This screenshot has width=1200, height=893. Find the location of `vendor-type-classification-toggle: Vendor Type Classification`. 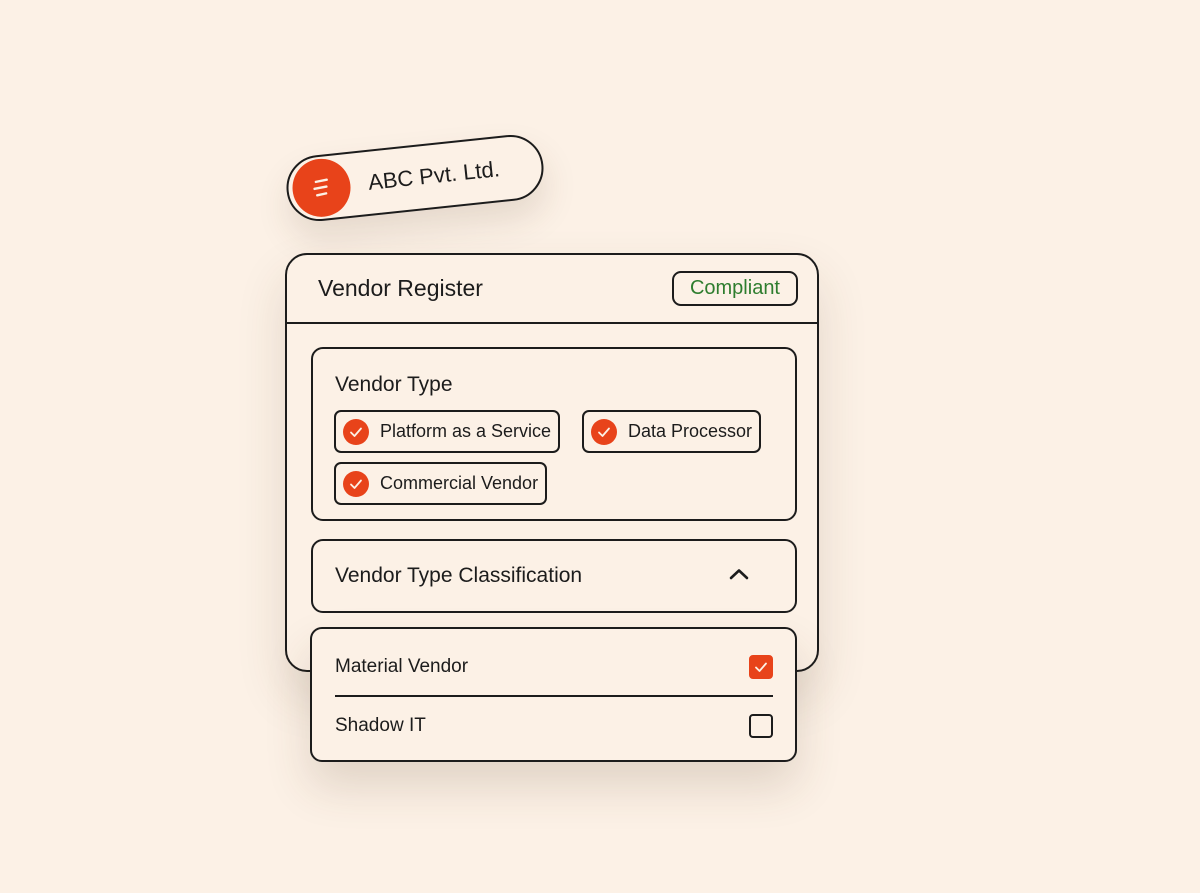

vendor-type-classification-toggle: Vendor Type Classification is located at coordinates (554, 576).